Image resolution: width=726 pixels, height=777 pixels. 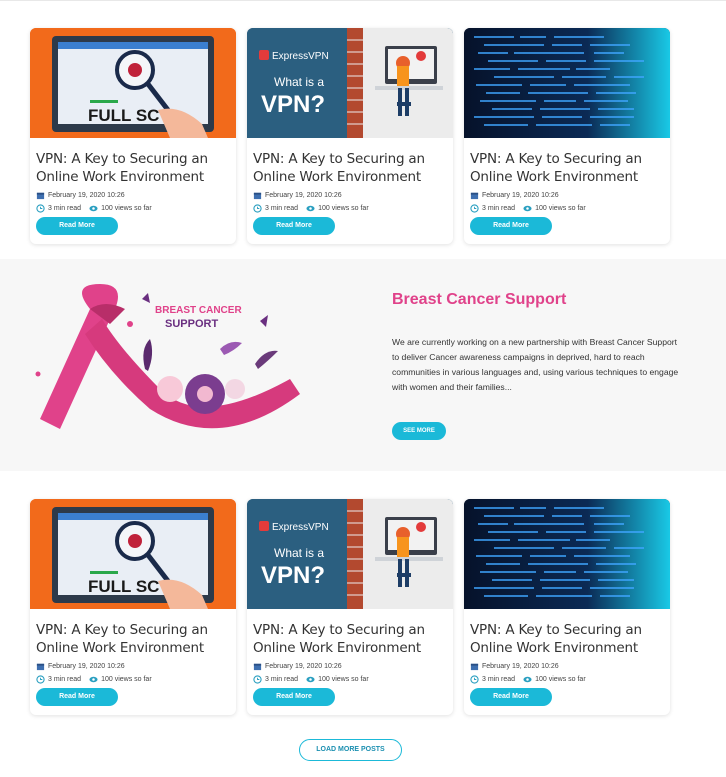 I want to click on top-divider, so click(x=363, y=0).